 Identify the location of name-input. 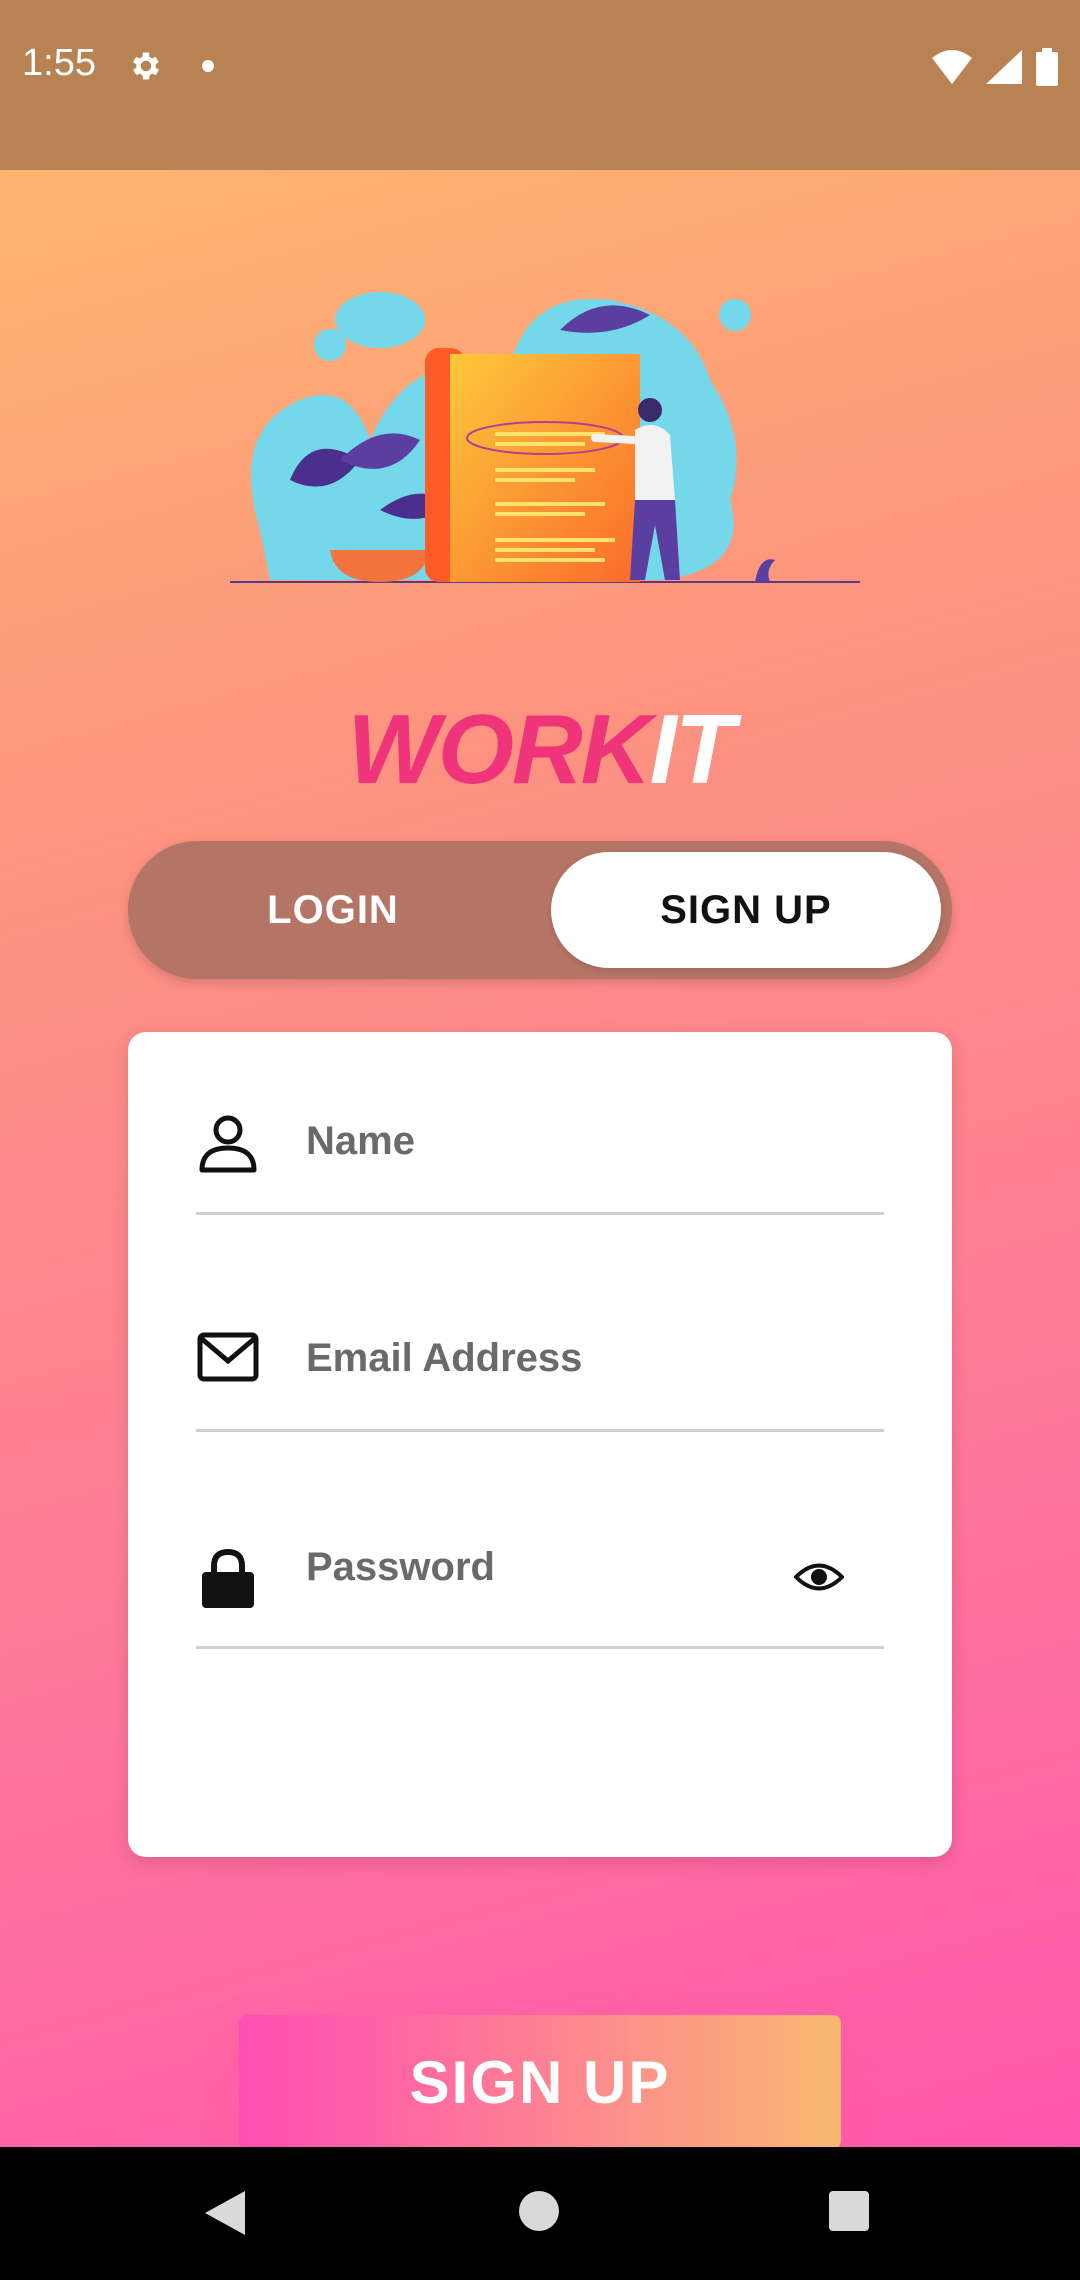
(536, 1141).